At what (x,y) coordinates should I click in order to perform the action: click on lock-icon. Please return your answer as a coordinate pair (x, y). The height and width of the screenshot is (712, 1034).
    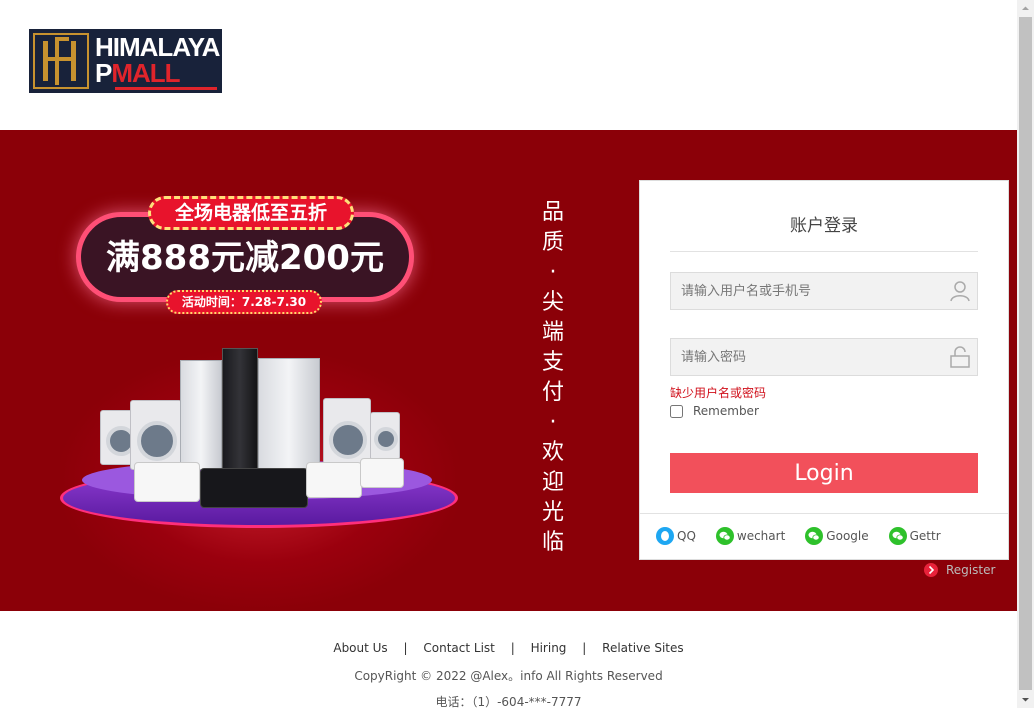
    Looking at the image, I should click on (960, 357).